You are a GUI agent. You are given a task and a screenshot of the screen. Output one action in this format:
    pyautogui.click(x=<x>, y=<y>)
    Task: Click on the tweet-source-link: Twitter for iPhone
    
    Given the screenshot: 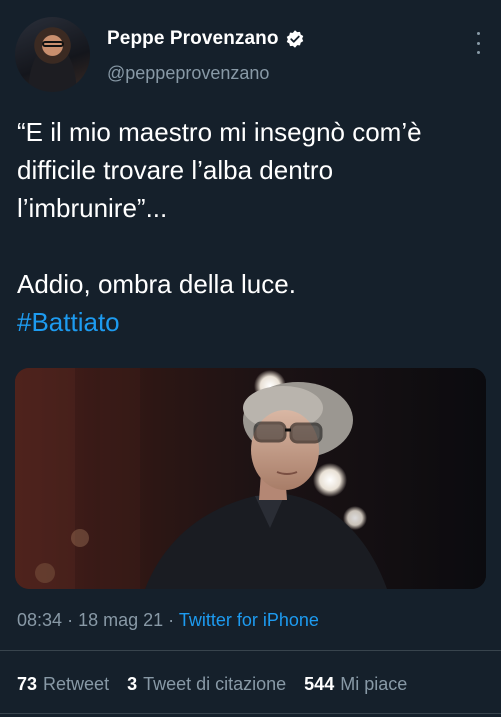 What is the action you would take?
    pyautogui.click(x=249, y=620)
    